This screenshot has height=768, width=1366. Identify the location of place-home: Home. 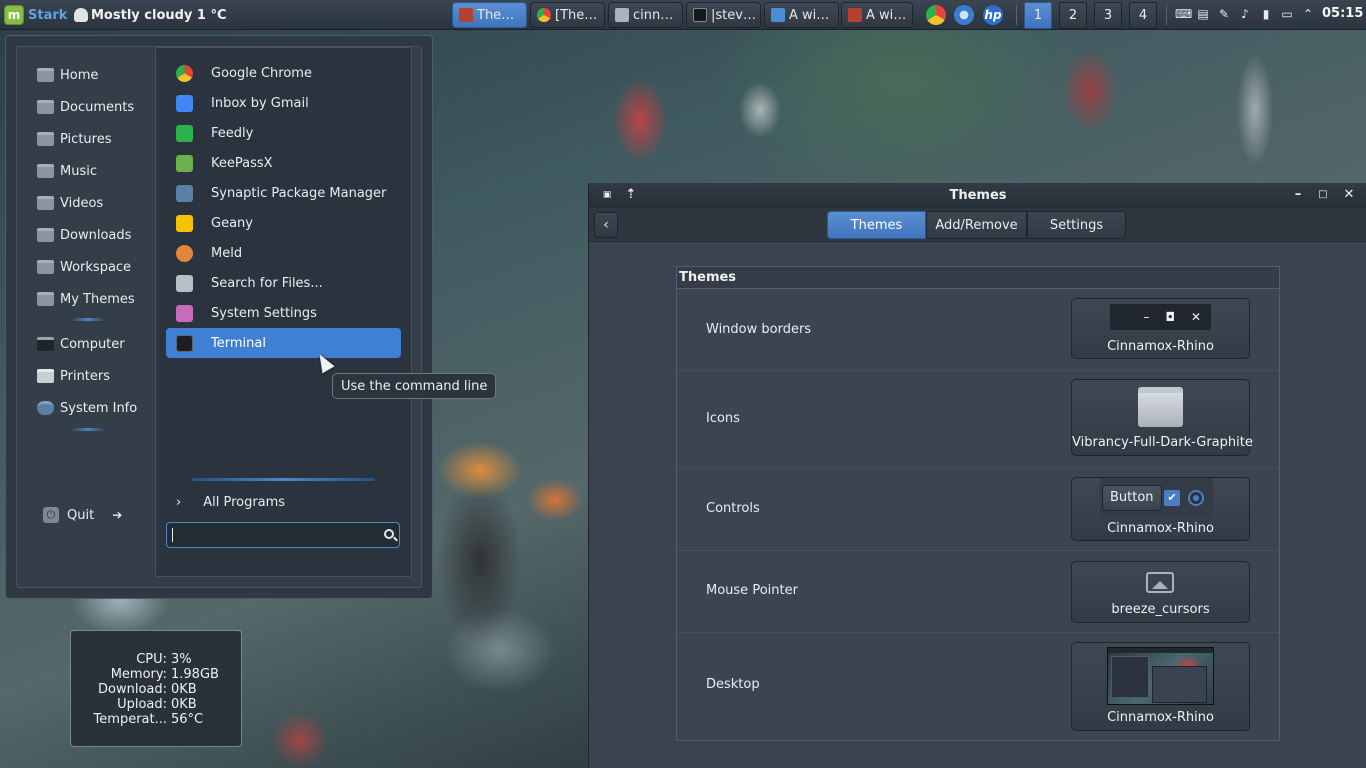
(67, 75).